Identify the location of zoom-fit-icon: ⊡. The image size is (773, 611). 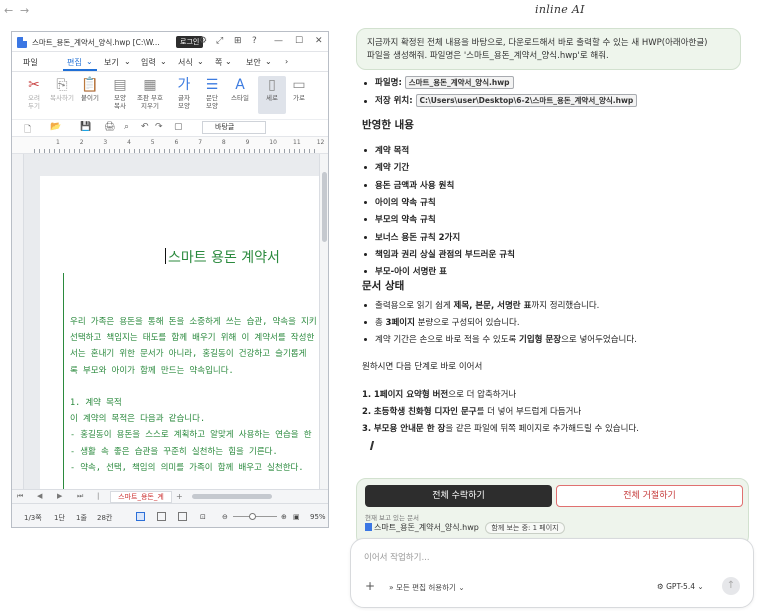
(203, 517).